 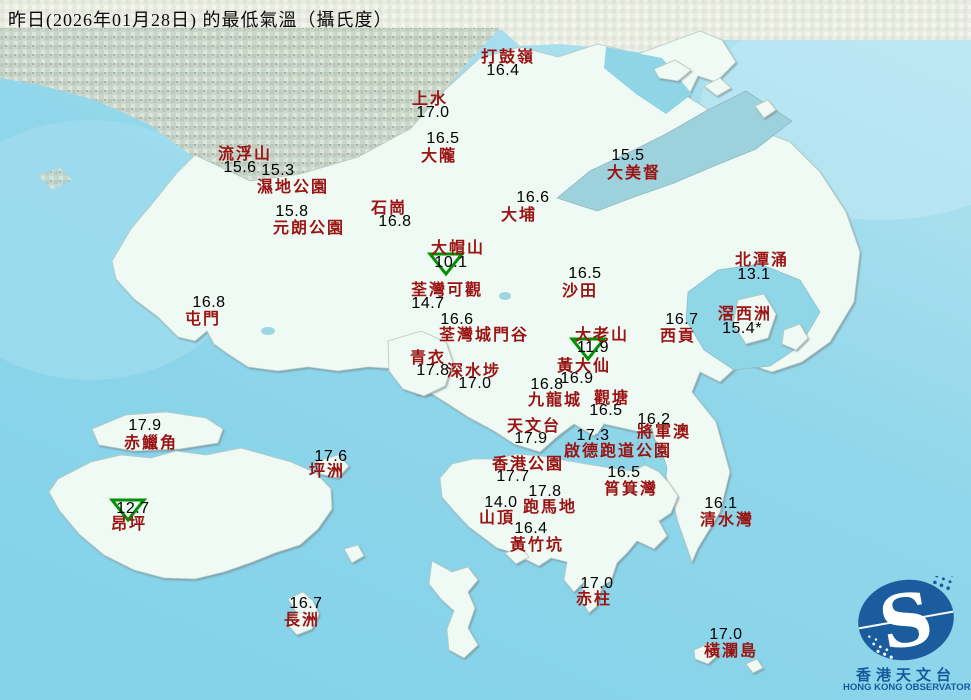 What do you see at coordinates (906, 620) in the screenshot?
I see `hko-logo-emblem: S` at bounding box center [906, 620].